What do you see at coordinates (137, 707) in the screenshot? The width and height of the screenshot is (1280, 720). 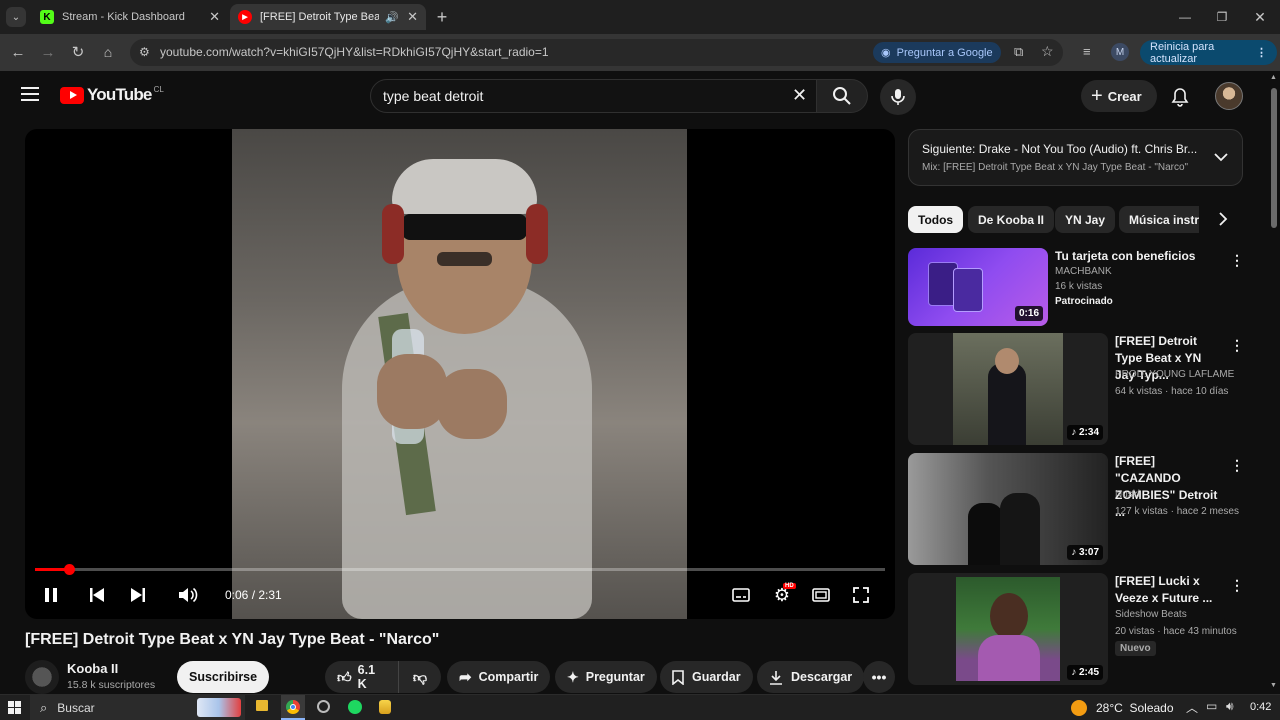 I see `taskbar-search-box: ⌕ Buscar` at bounding box center [137, 707].